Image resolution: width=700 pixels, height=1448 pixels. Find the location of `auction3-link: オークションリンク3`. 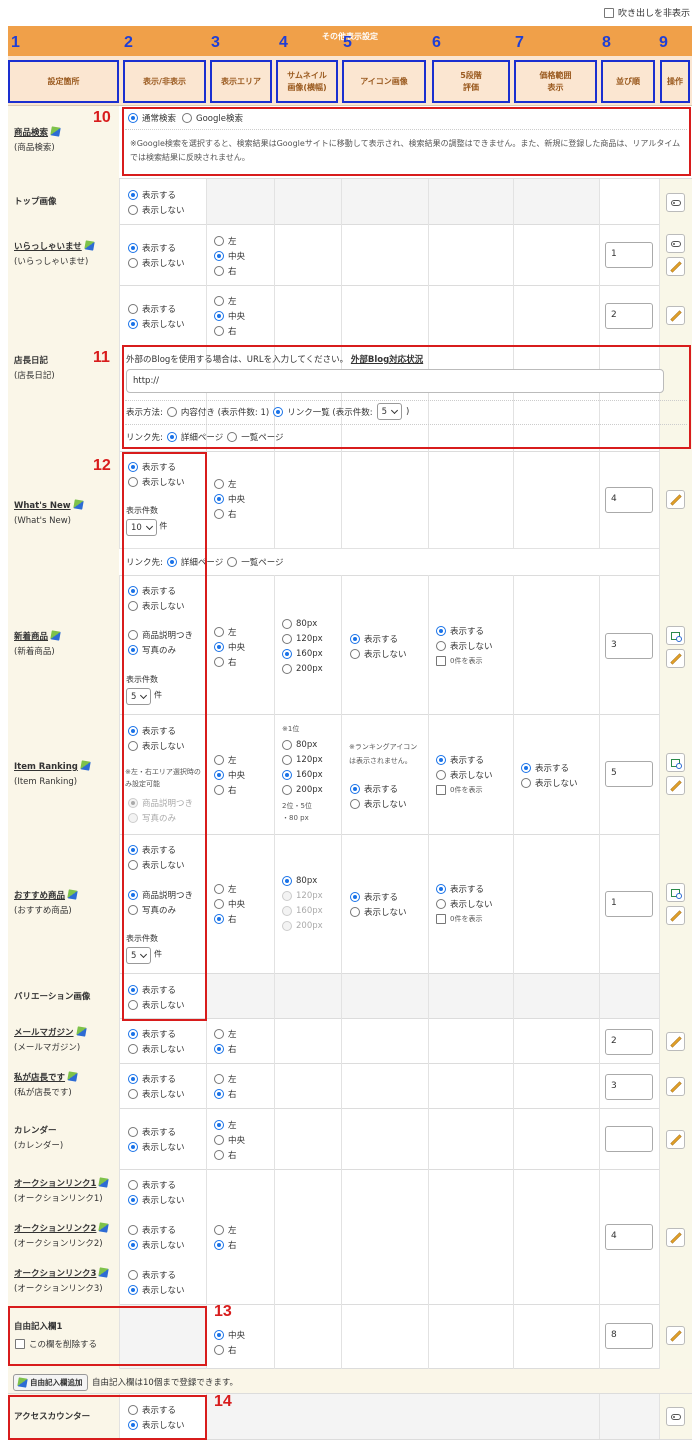

auction3-link: オークションリンク3 is located at coordinates (55, 1274).